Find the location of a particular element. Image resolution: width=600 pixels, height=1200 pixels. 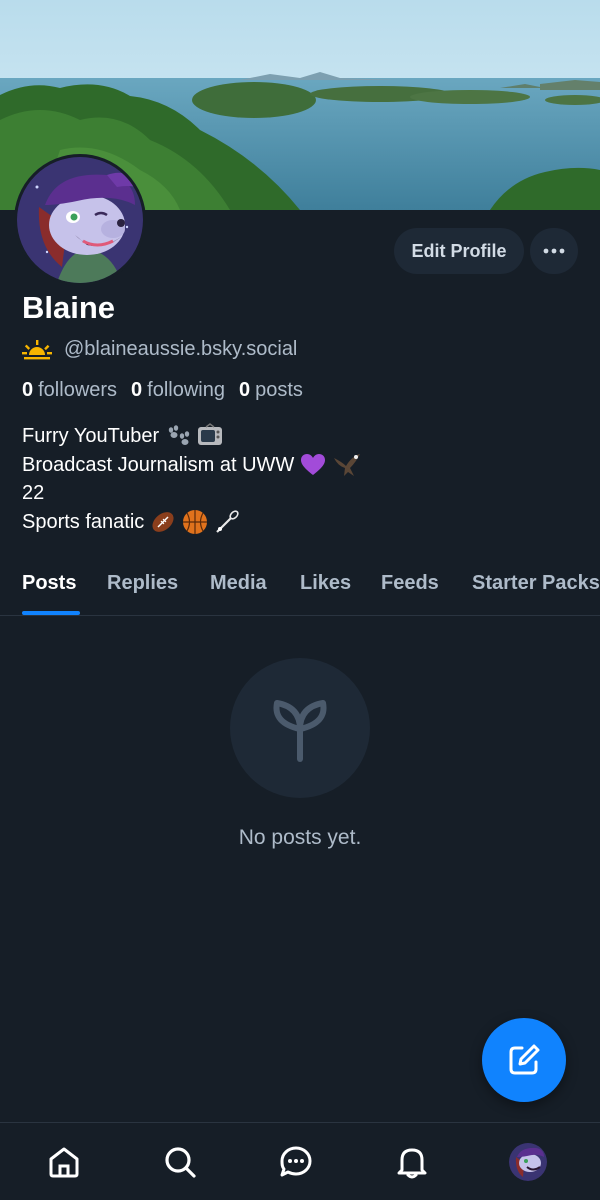

tab-media: Media is located at coordinates (238, 583).